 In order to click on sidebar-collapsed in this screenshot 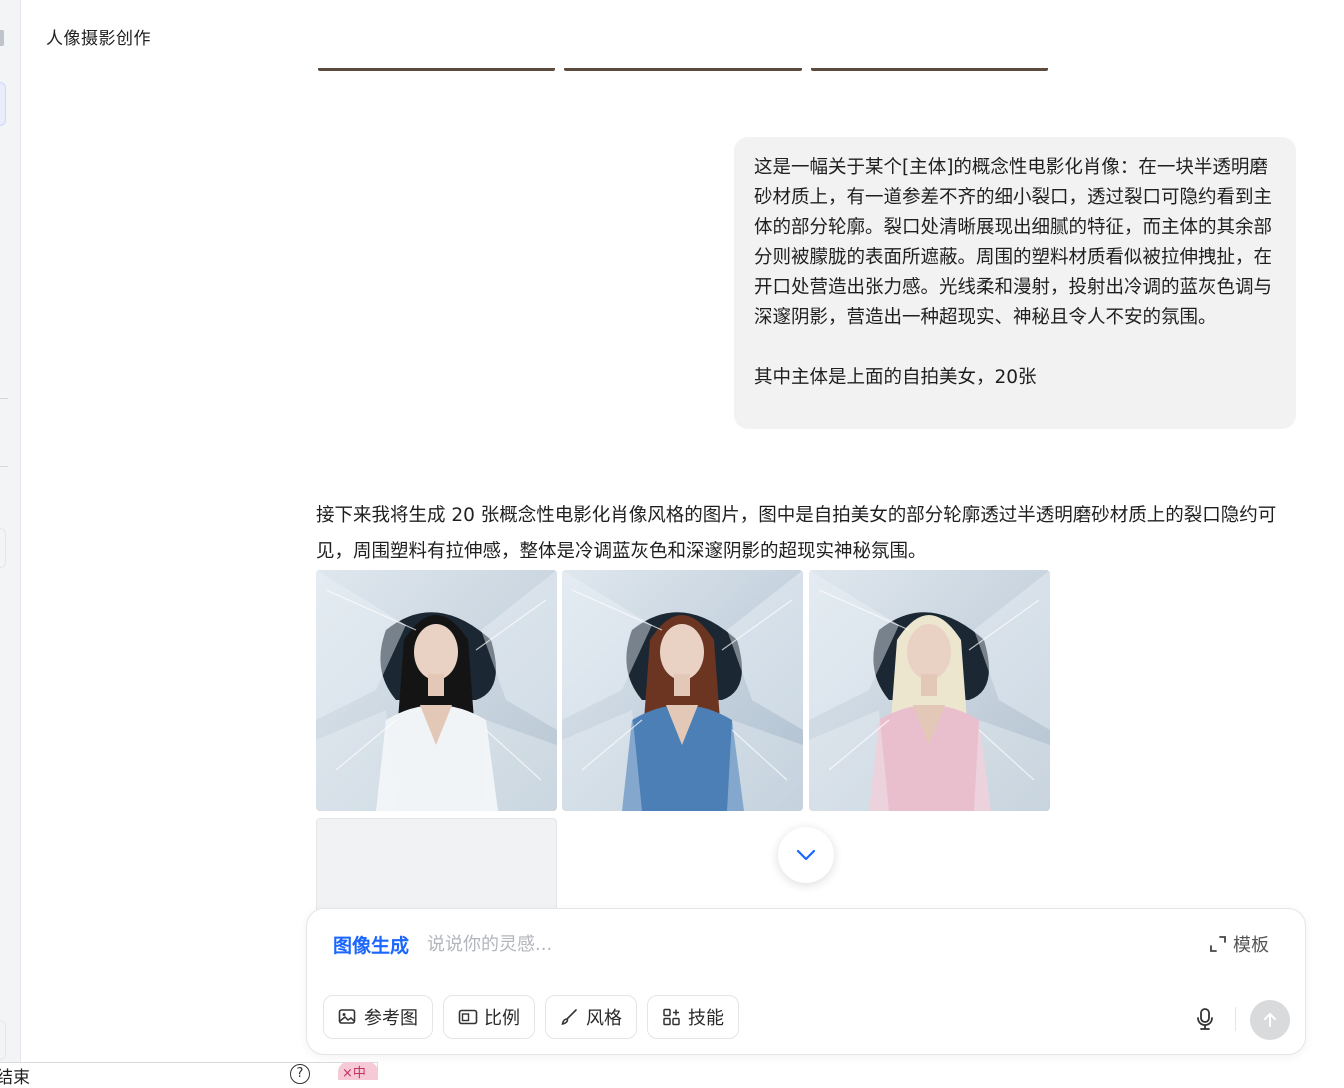, I will do `click(10, 540)`.